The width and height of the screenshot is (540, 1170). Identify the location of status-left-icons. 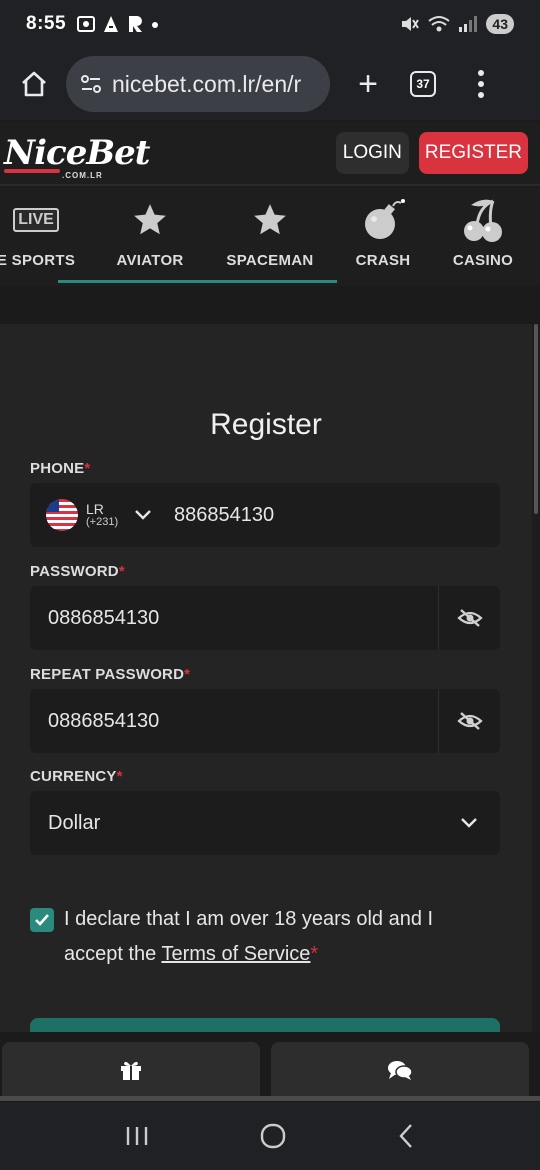
(118, 24).